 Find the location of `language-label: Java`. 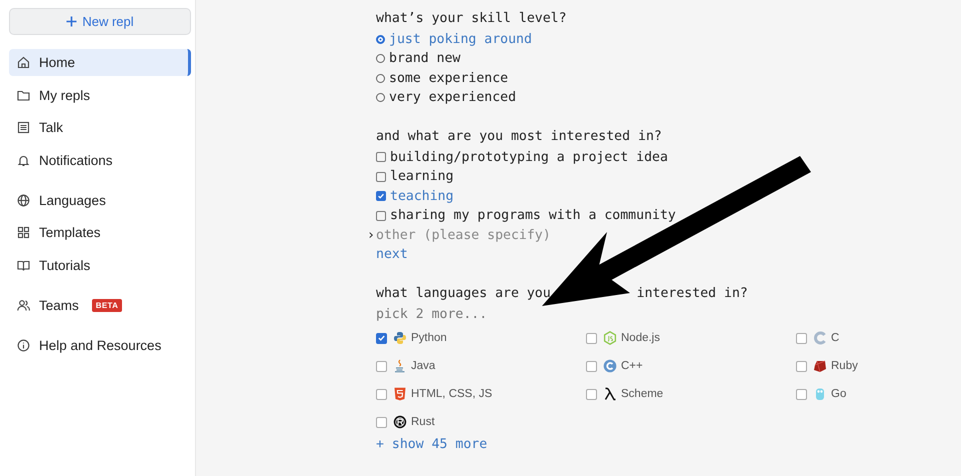

language-label: Java is located at coordinates (423, 366).